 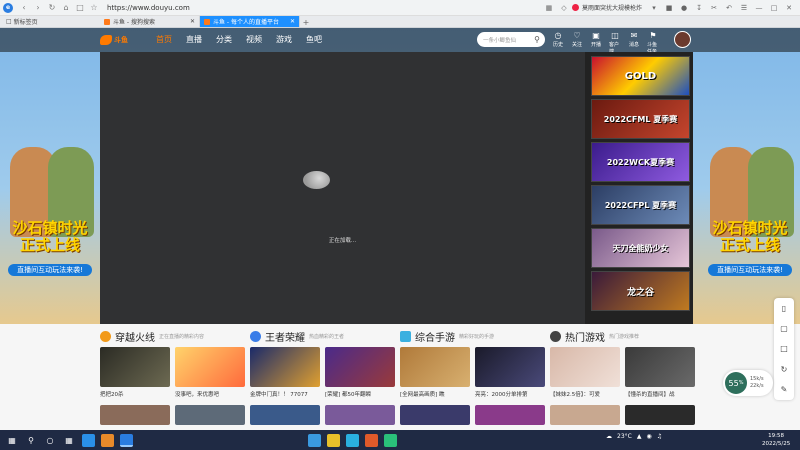 What do you see at coordinates (659, 436) in the screenshot?
I see `volume-icon: ♫` at bounding box center [659, 436].